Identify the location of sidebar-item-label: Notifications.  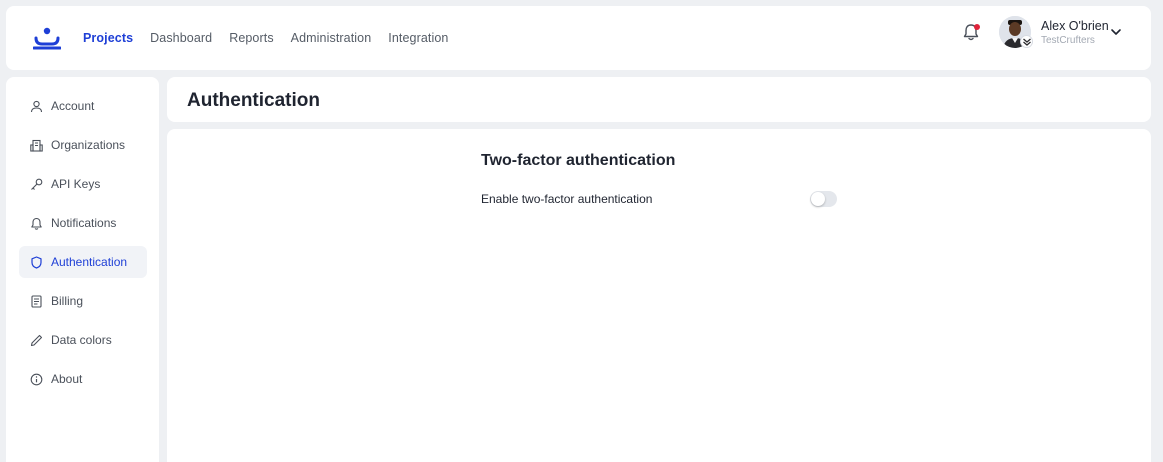
(84, 223).